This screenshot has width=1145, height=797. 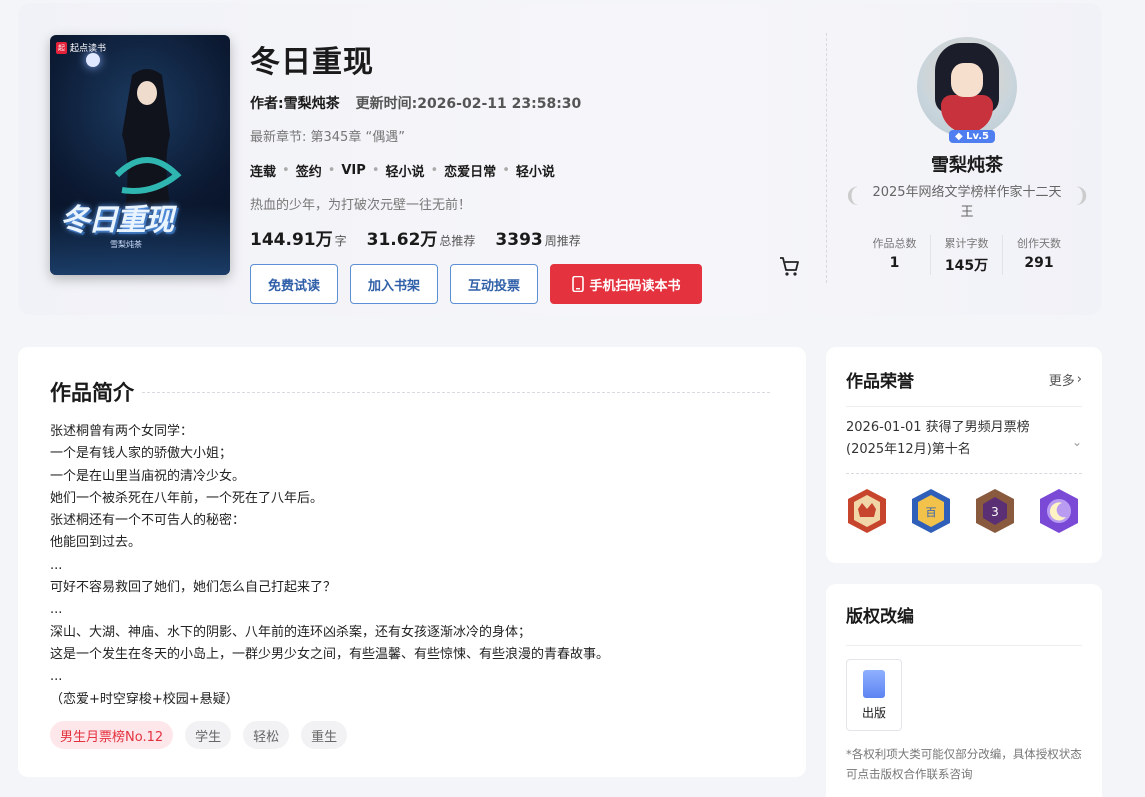 What do you see at coordinates (208, 735) in the screenshot?
I see `tag-chip-student: 学生` at bounding box center [208, 735].